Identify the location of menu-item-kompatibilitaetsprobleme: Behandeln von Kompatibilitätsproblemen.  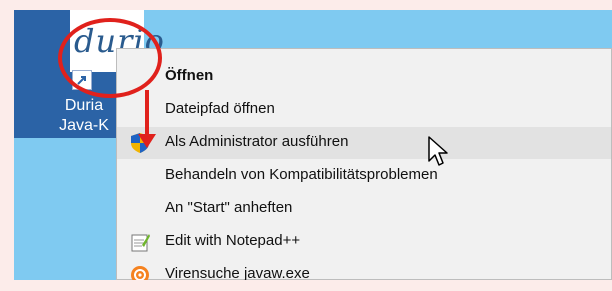
(364, 176).